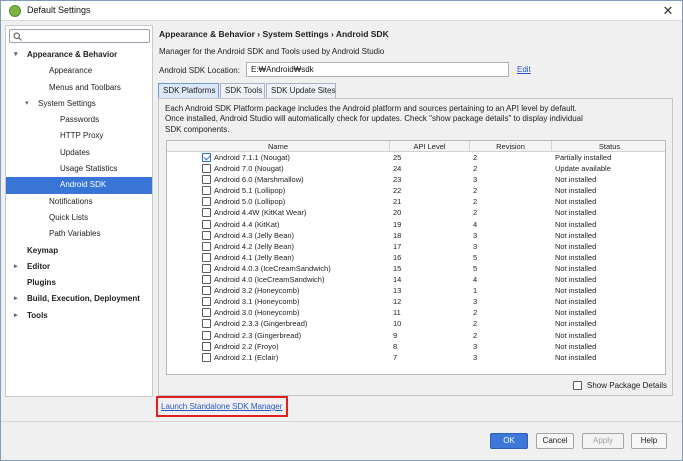  I want to click on platform-name: Android 2.2 (Froyo), so click(246, 346).